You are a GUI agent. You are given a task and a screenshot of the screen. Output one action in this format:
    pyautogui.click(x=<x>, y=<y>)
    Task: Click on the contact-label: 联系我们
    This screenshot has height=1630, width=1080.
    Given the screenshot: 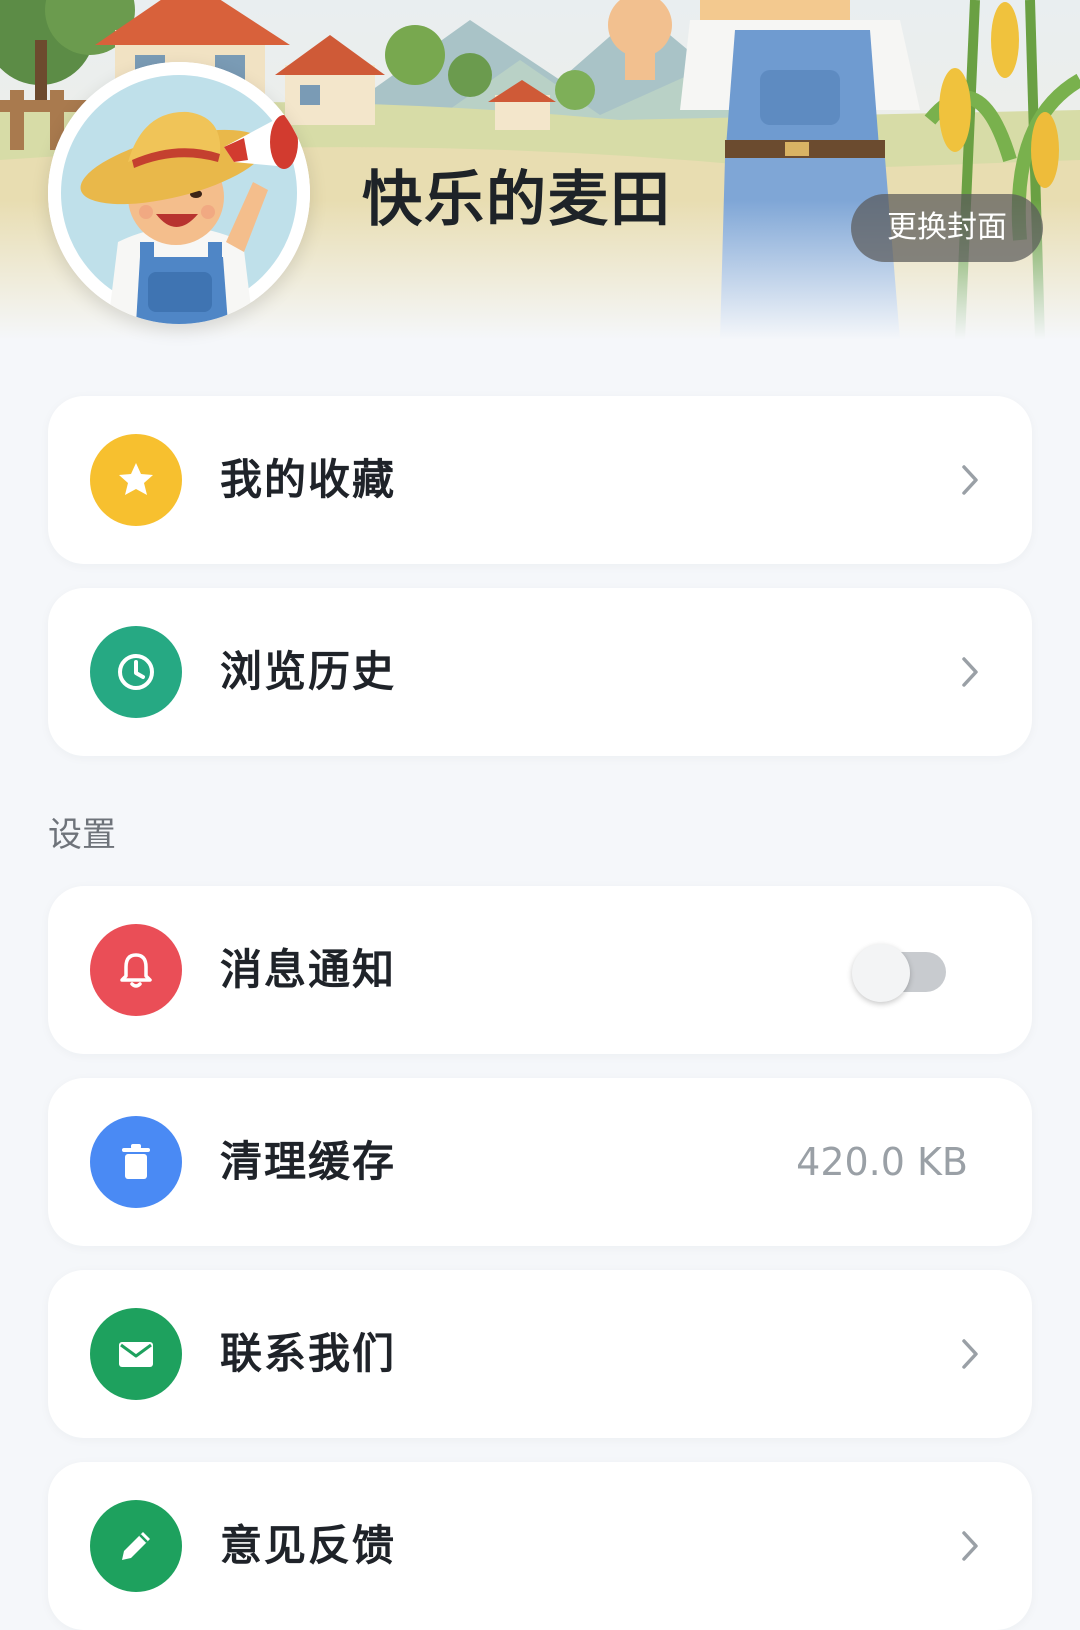 What is the action you would take?
    pyautogui.click(x=308, y=1353)
    